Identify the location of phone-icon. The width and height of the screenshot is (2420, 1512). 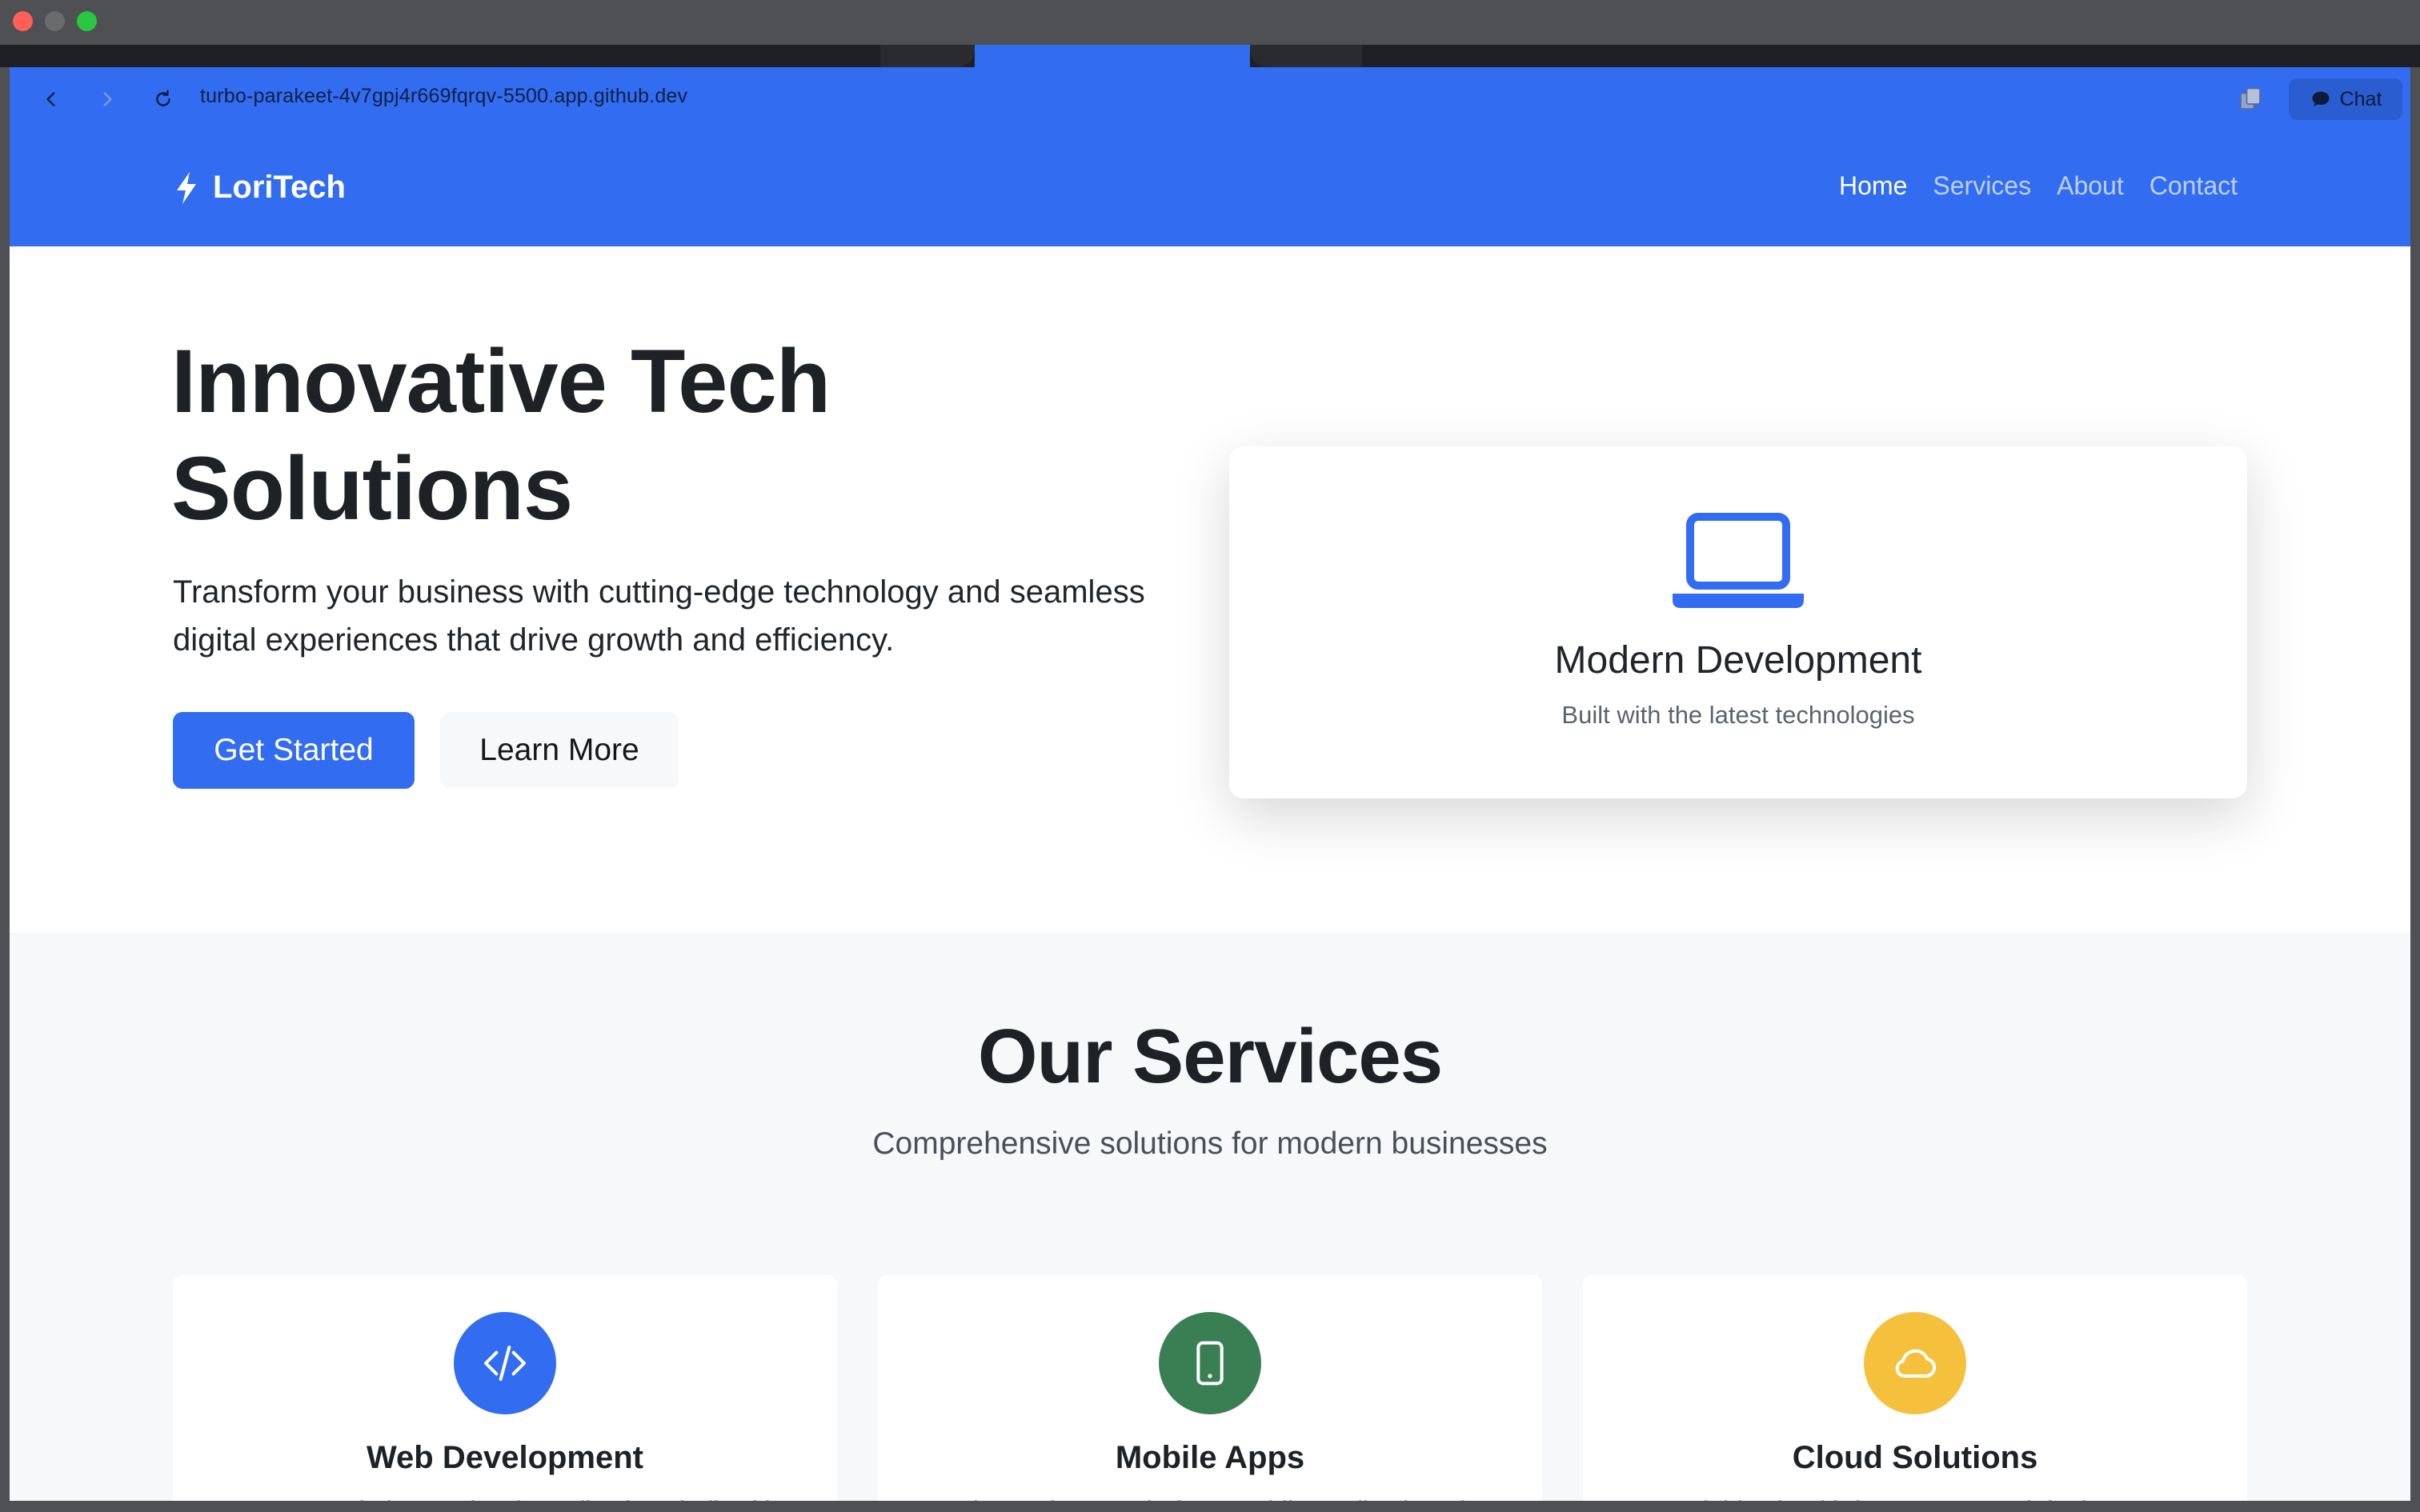
(1210, 1363).